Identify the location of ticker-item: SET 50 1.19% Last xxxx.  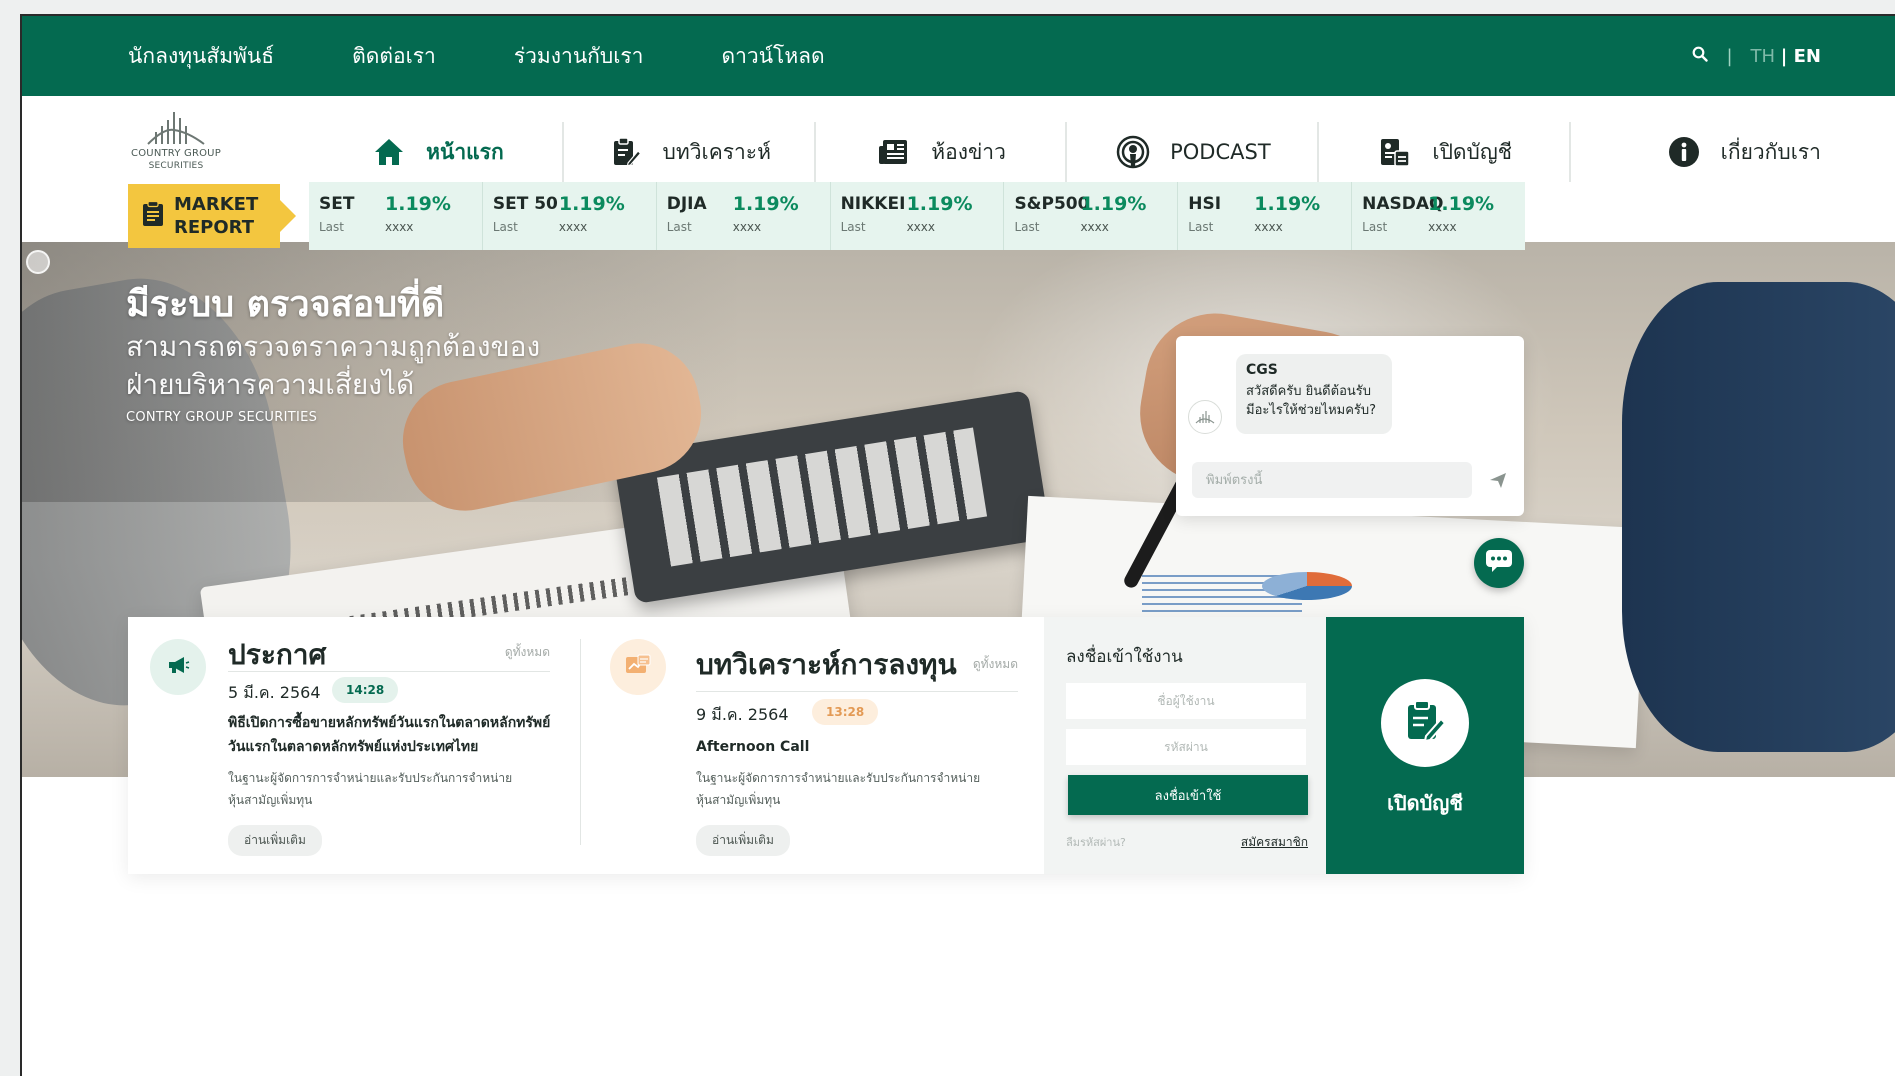
(570, 216).